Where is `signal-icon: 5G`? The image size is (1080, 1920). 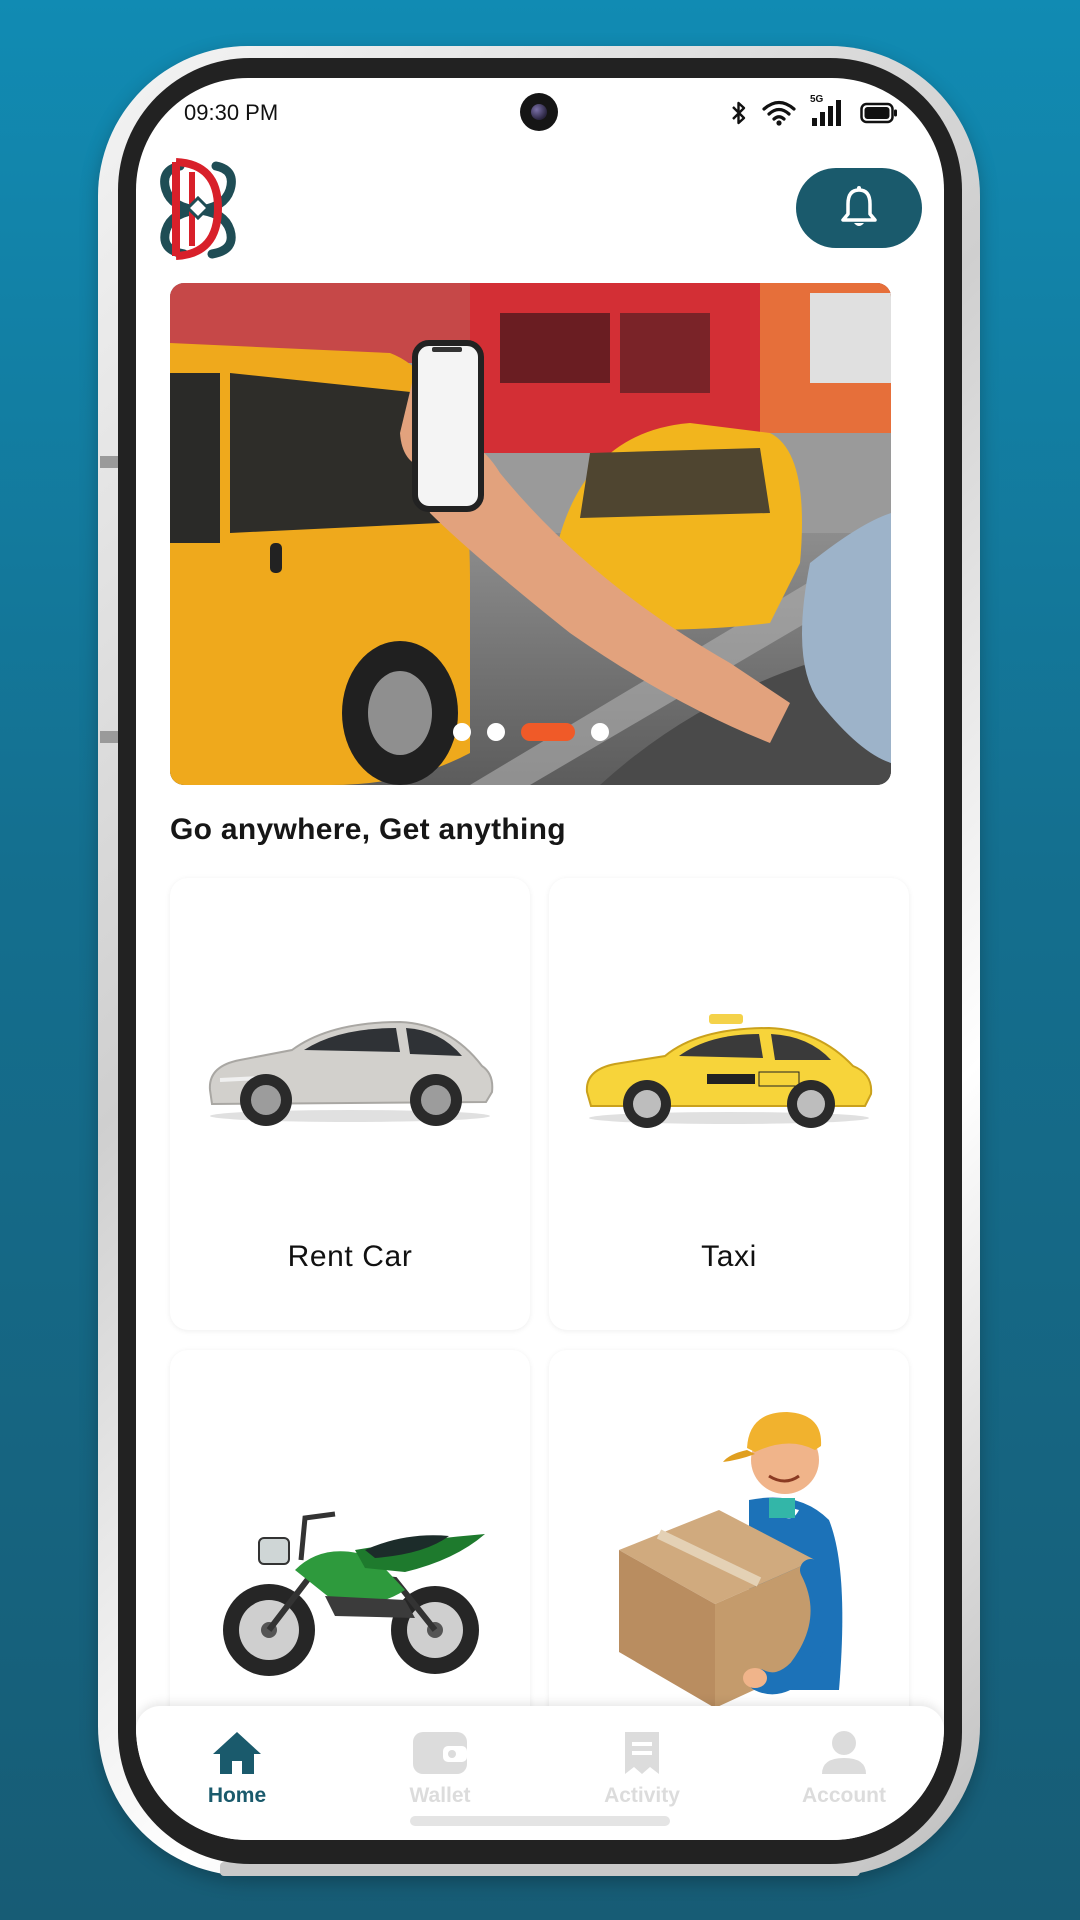 signal-icon: 5G is located at coordinates (828, 111).